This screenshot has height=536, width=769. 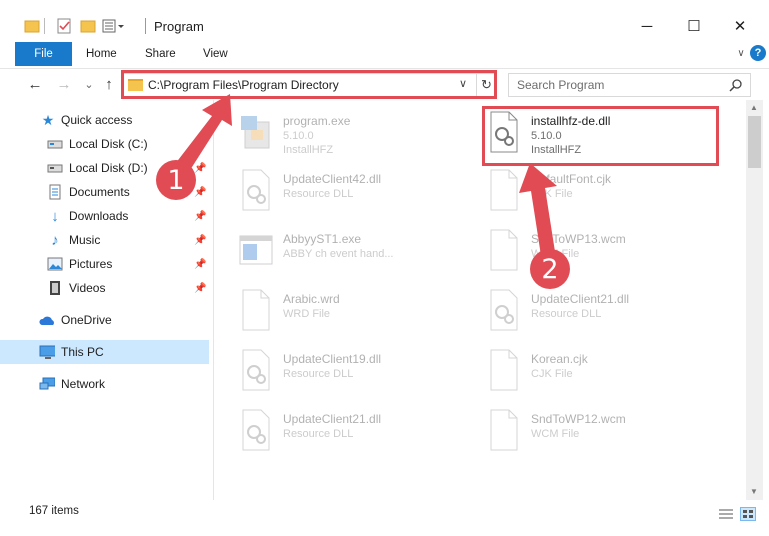 What do you see at coordinates (583, 308) in the screenshot?
I see `file-item-updateclient21-right: UpdateClient21.dll Resource DLL` at bounding box center [583, 308].